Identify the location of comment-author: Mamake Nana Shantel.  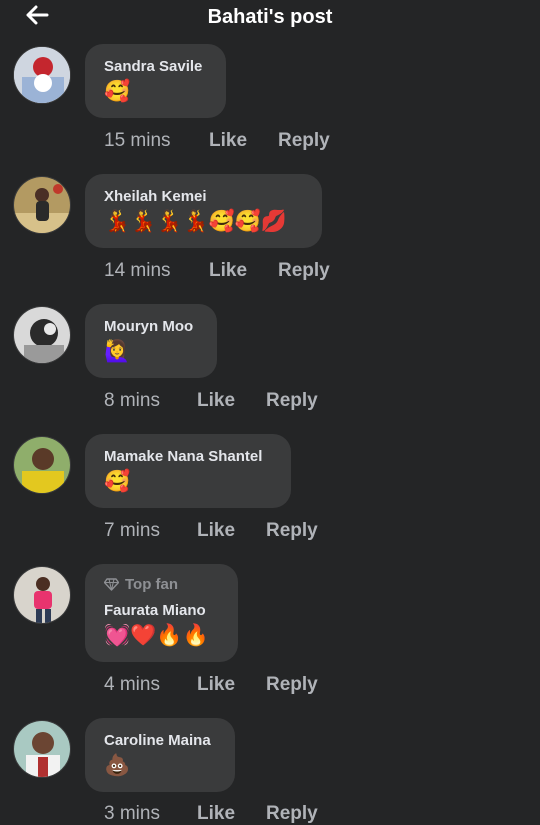
(183, 456).